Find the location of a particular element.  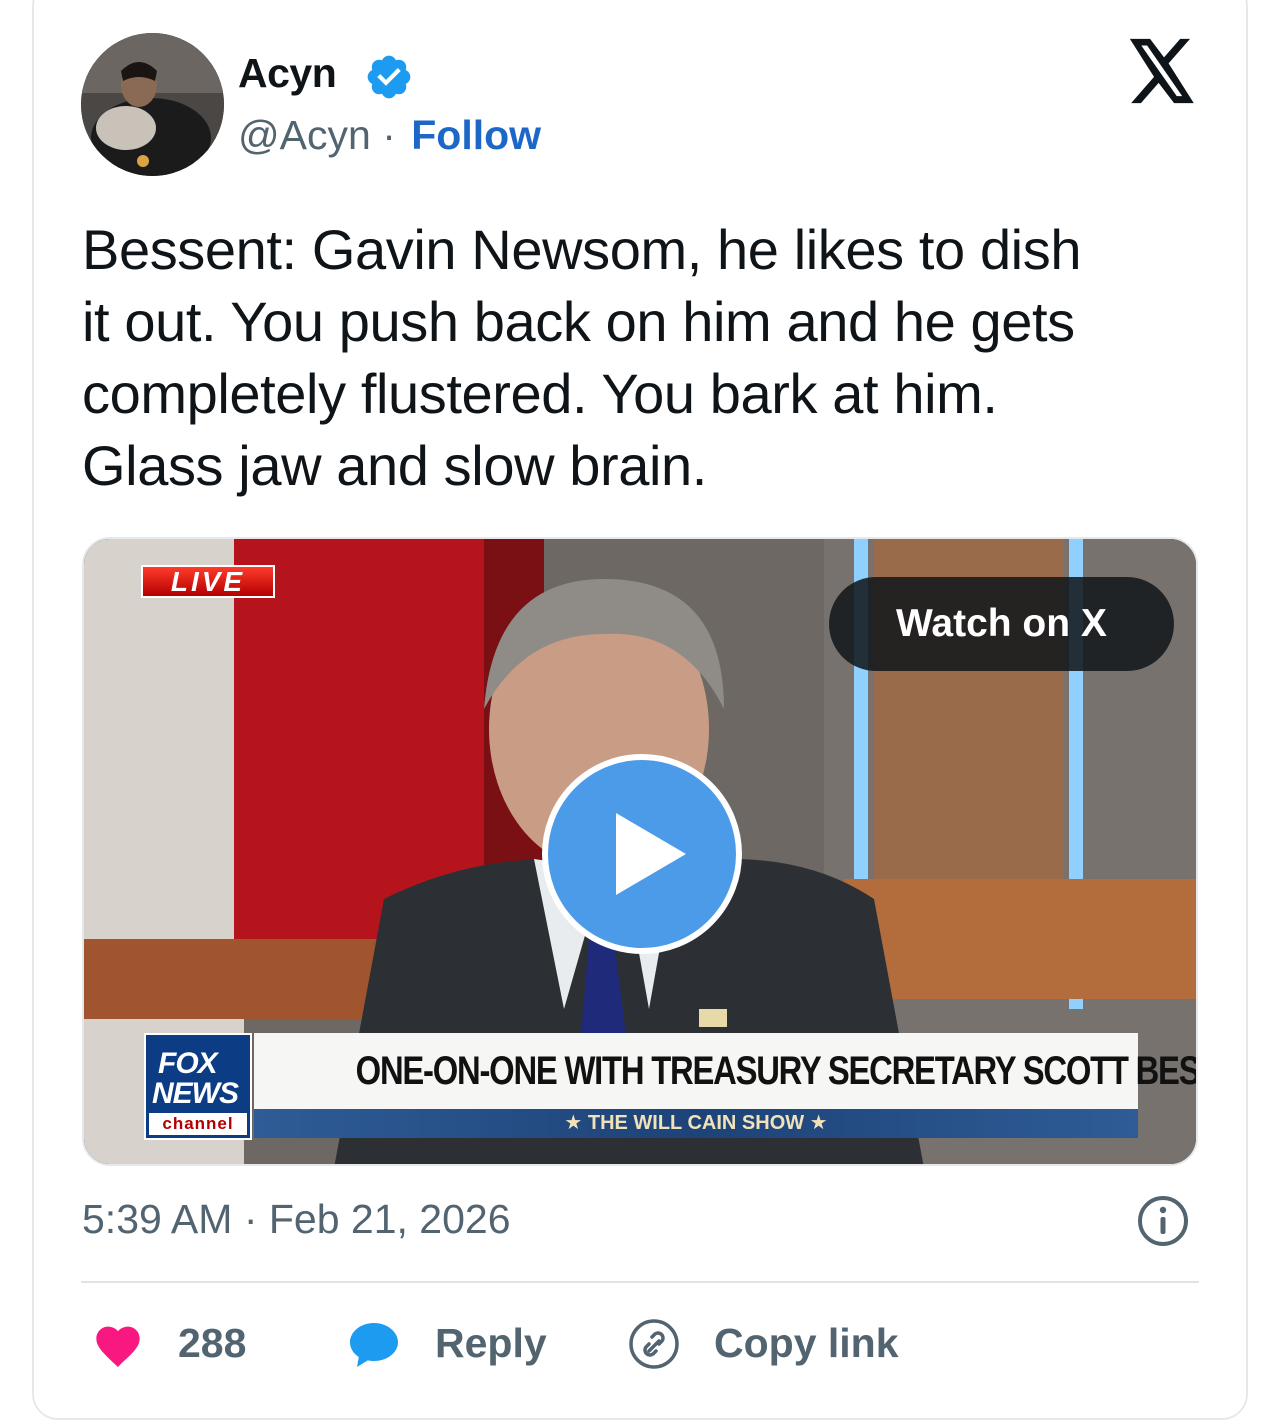

author-handle-row: @Acyn · Follow is located at coordinates (389, 135).